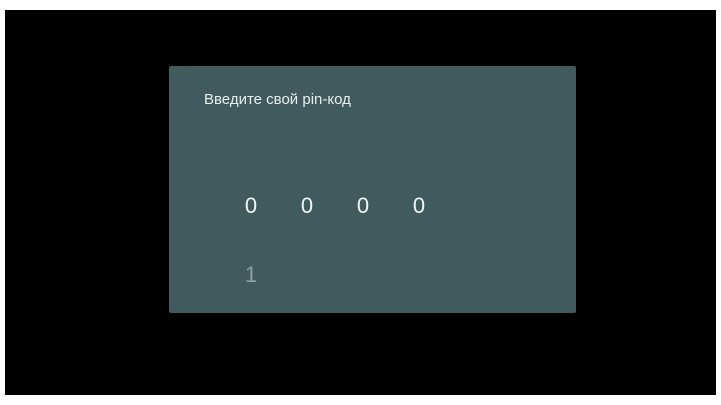 This screenshot has width=721, height=405. Describe the element at coordinates (251, 275) in the screenshot. I see `pin-digit-picker-next-value: 1` at that location.